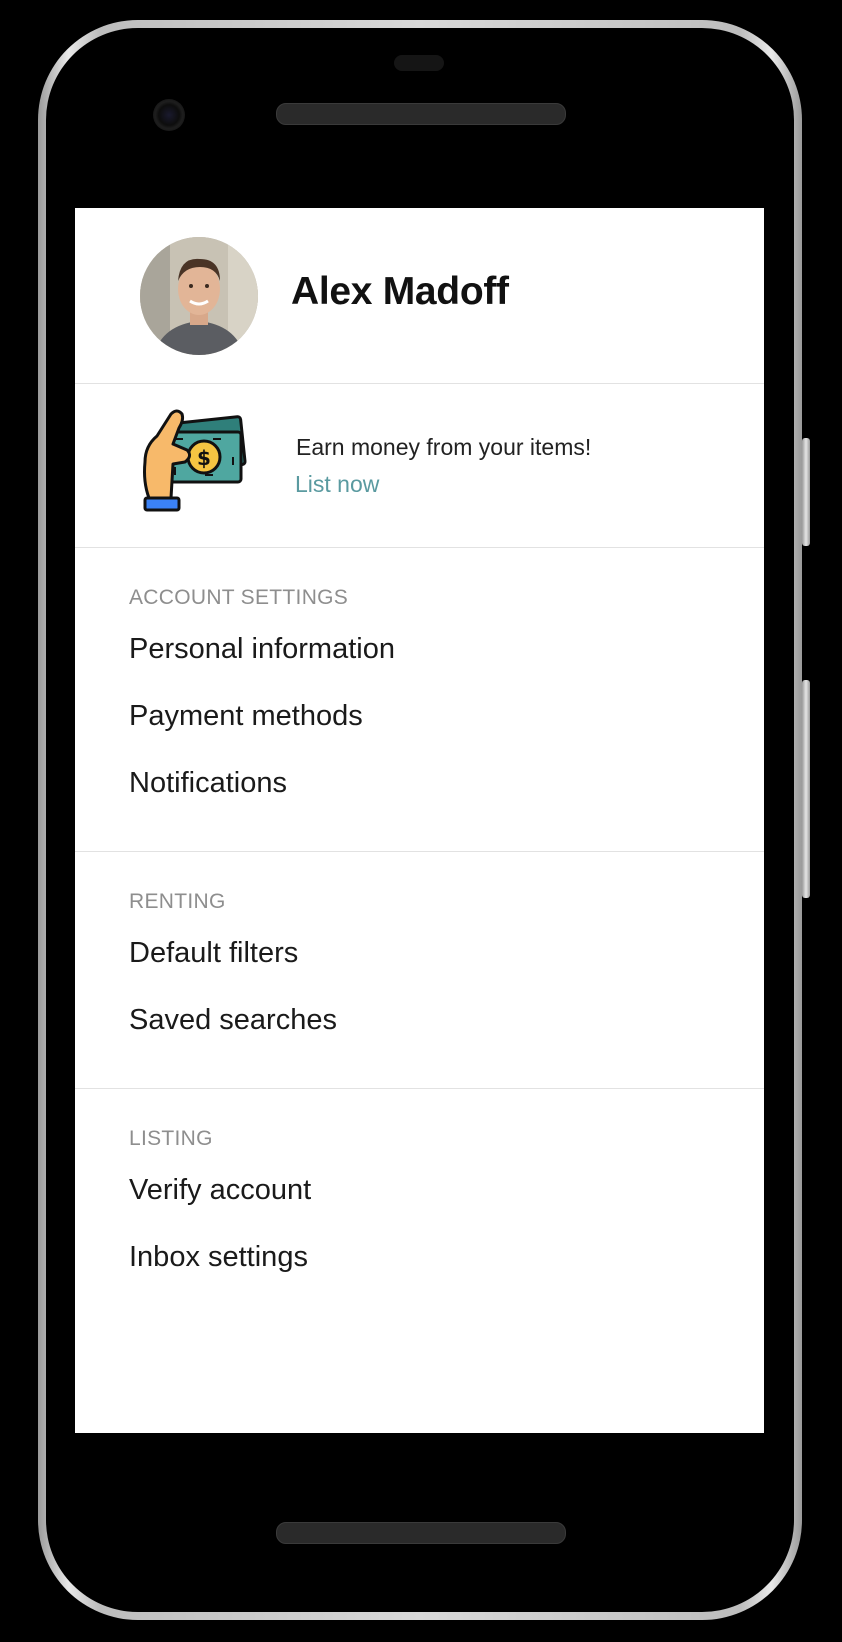 This screenshot has width=842, height=1642. I want to click on avatar-image, so click(199, 296).